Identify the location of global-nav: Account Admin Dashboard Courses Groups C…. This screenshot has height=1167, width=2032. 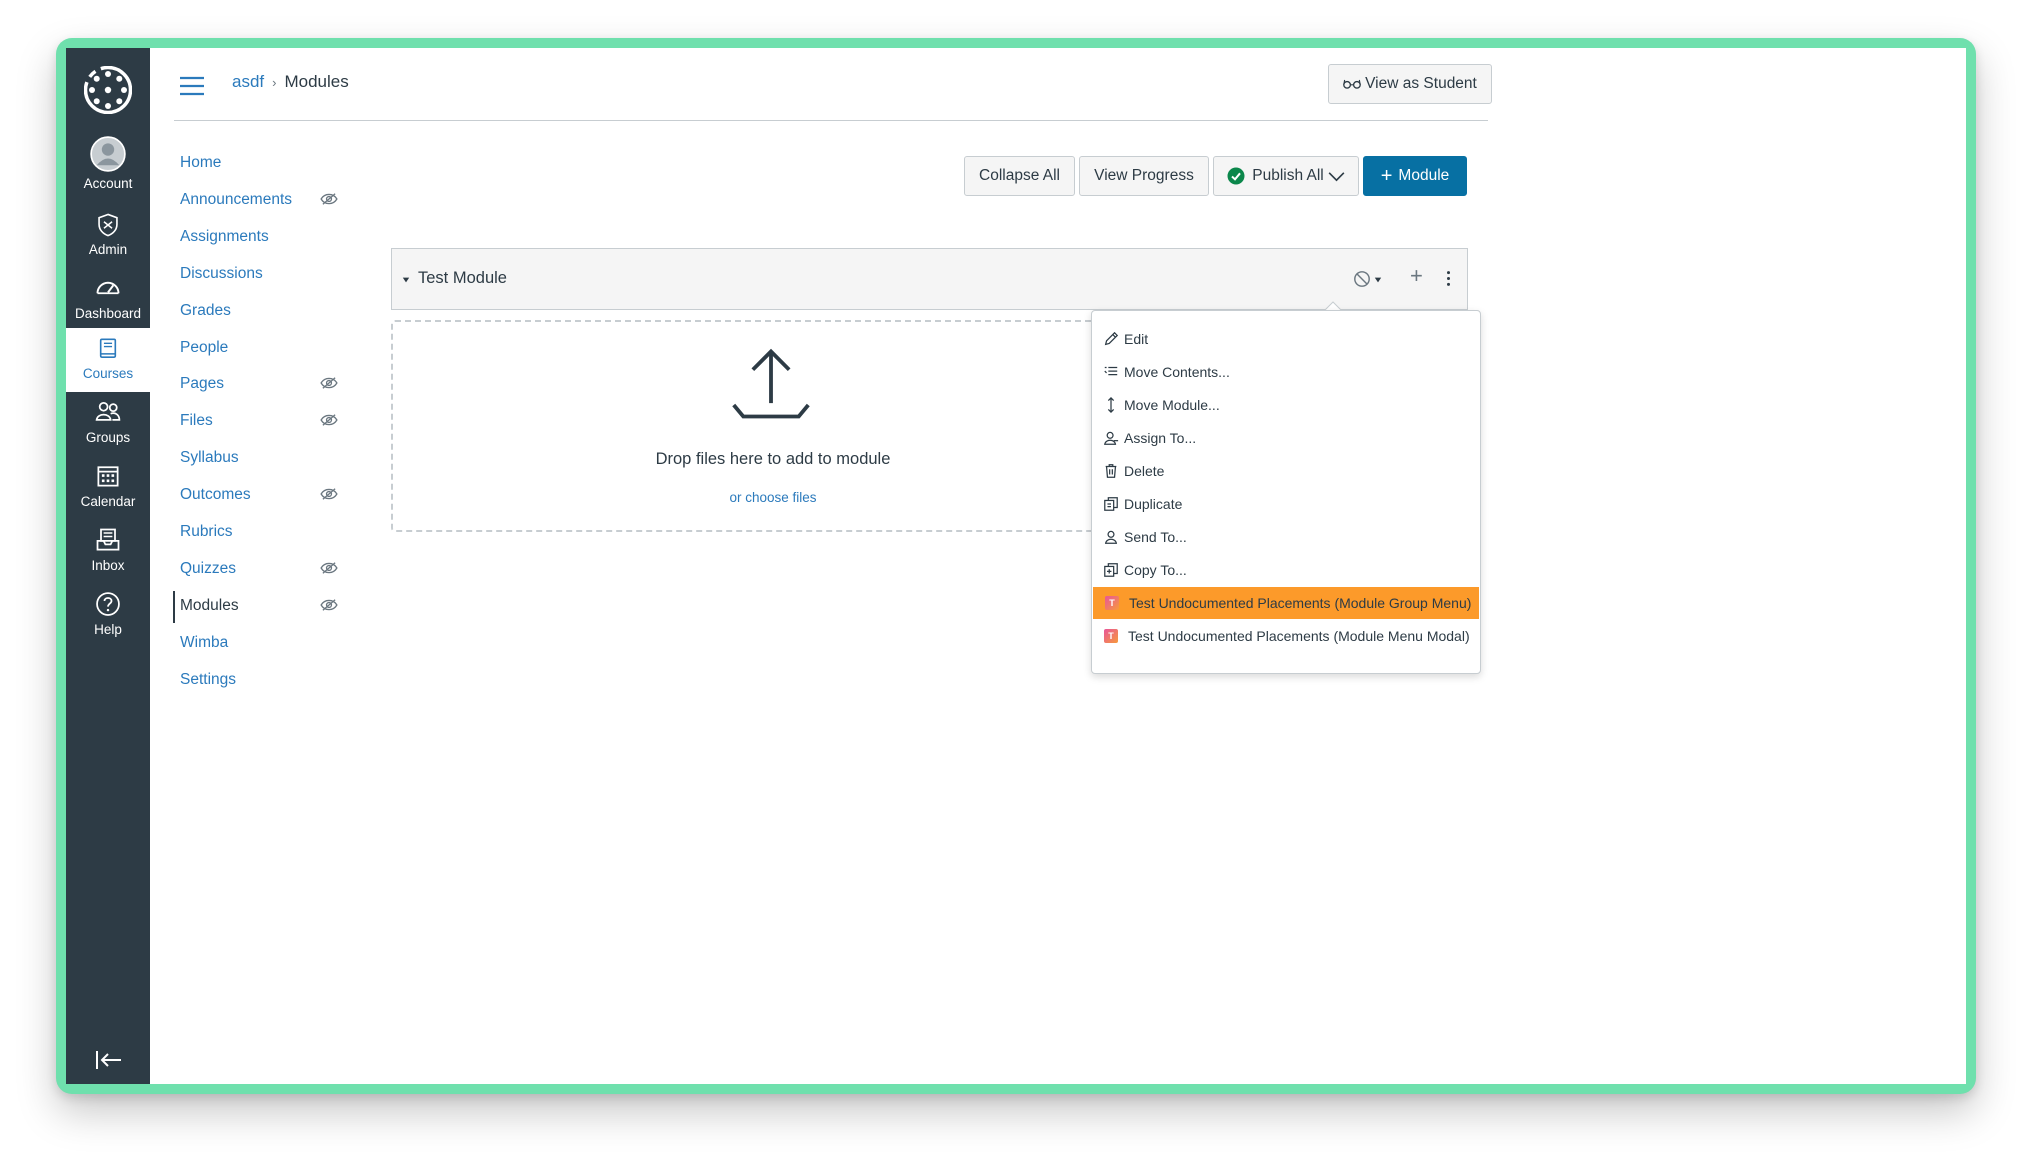
(108, 566).